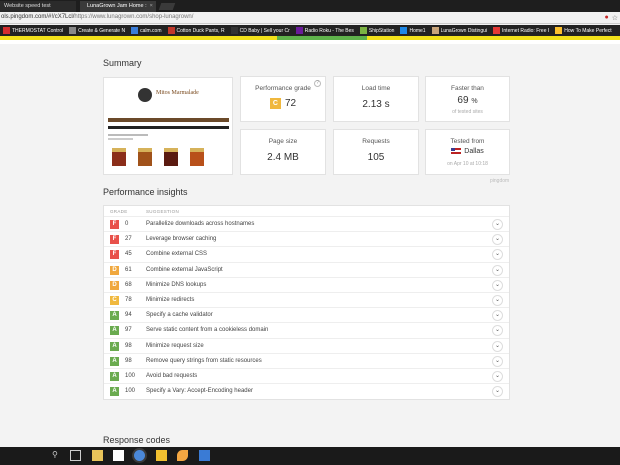 The width and height of the screenshot is (620, 465). Describe the element at coordinates (170, 299) in the screenshot. I see `insight-suggestion: Minimize redirects` at that location.